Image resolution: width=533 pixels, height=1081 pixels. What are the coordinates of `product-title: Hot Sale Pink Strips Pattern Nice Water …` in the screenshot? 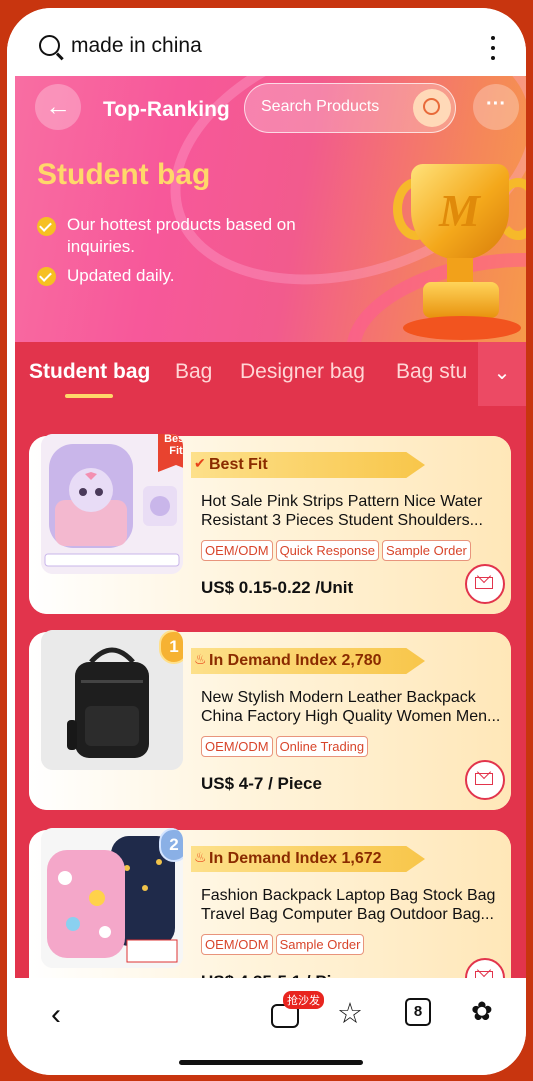 It's located at (351, 511).